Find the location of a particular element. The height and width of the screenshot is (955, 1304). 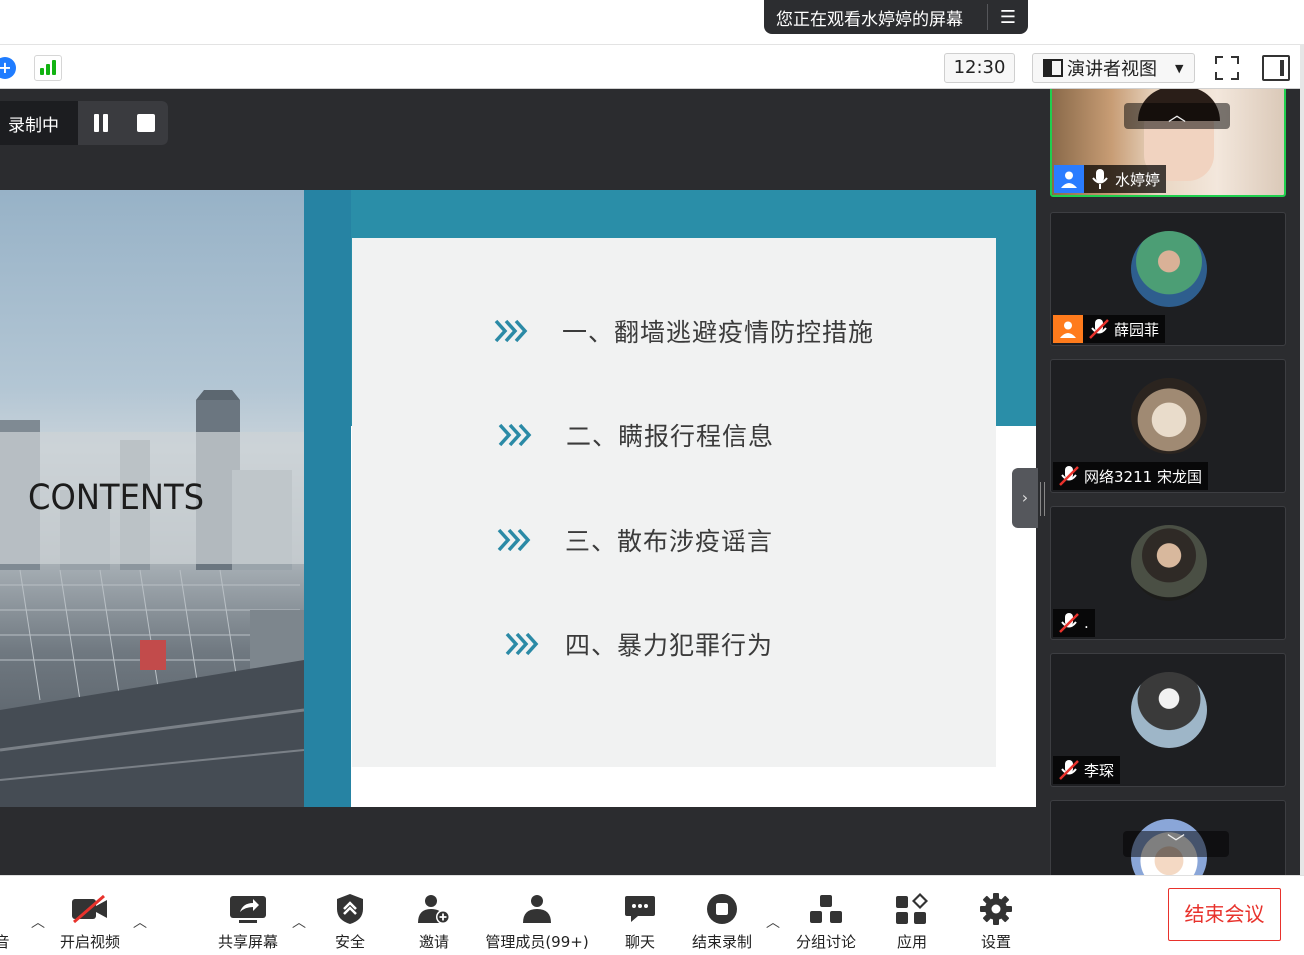

slide-blue-strip is located at coordinates (327, 498).